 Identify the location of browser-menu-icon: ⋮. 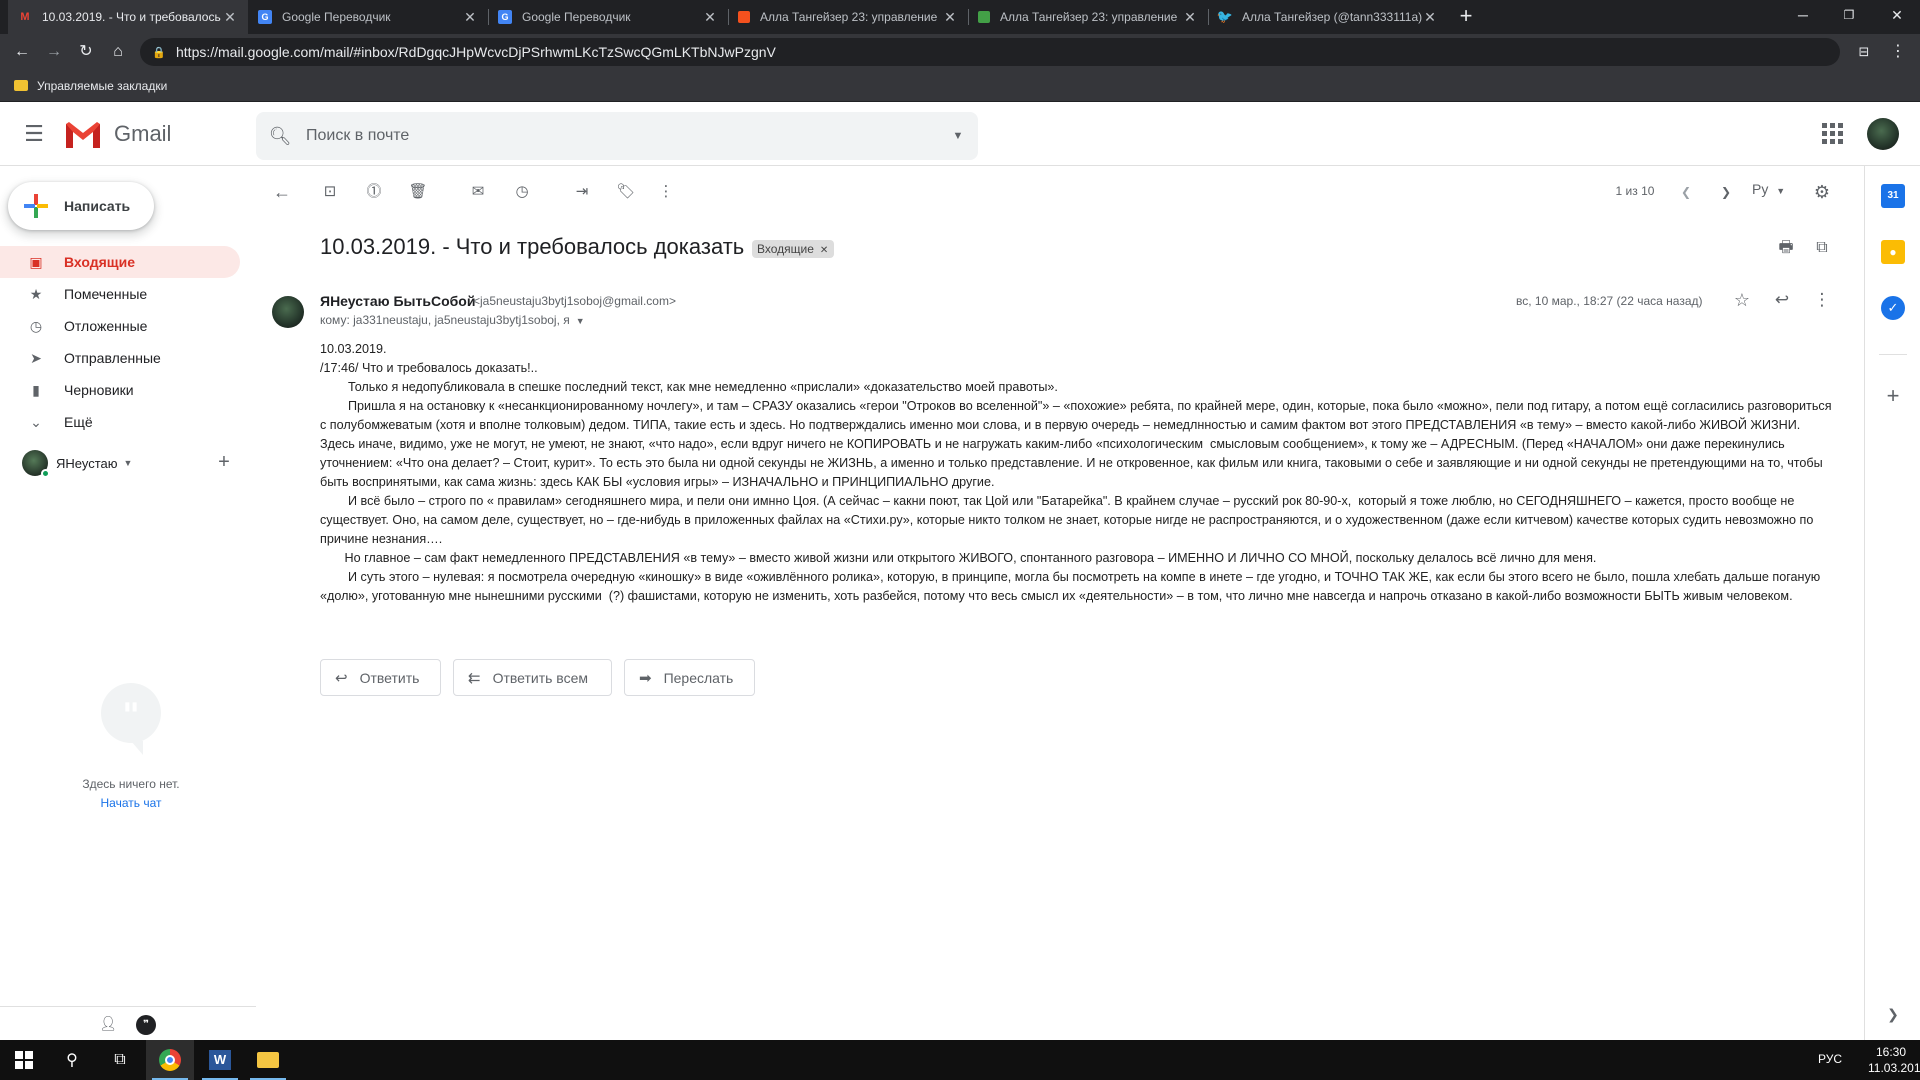
(1898, 52).